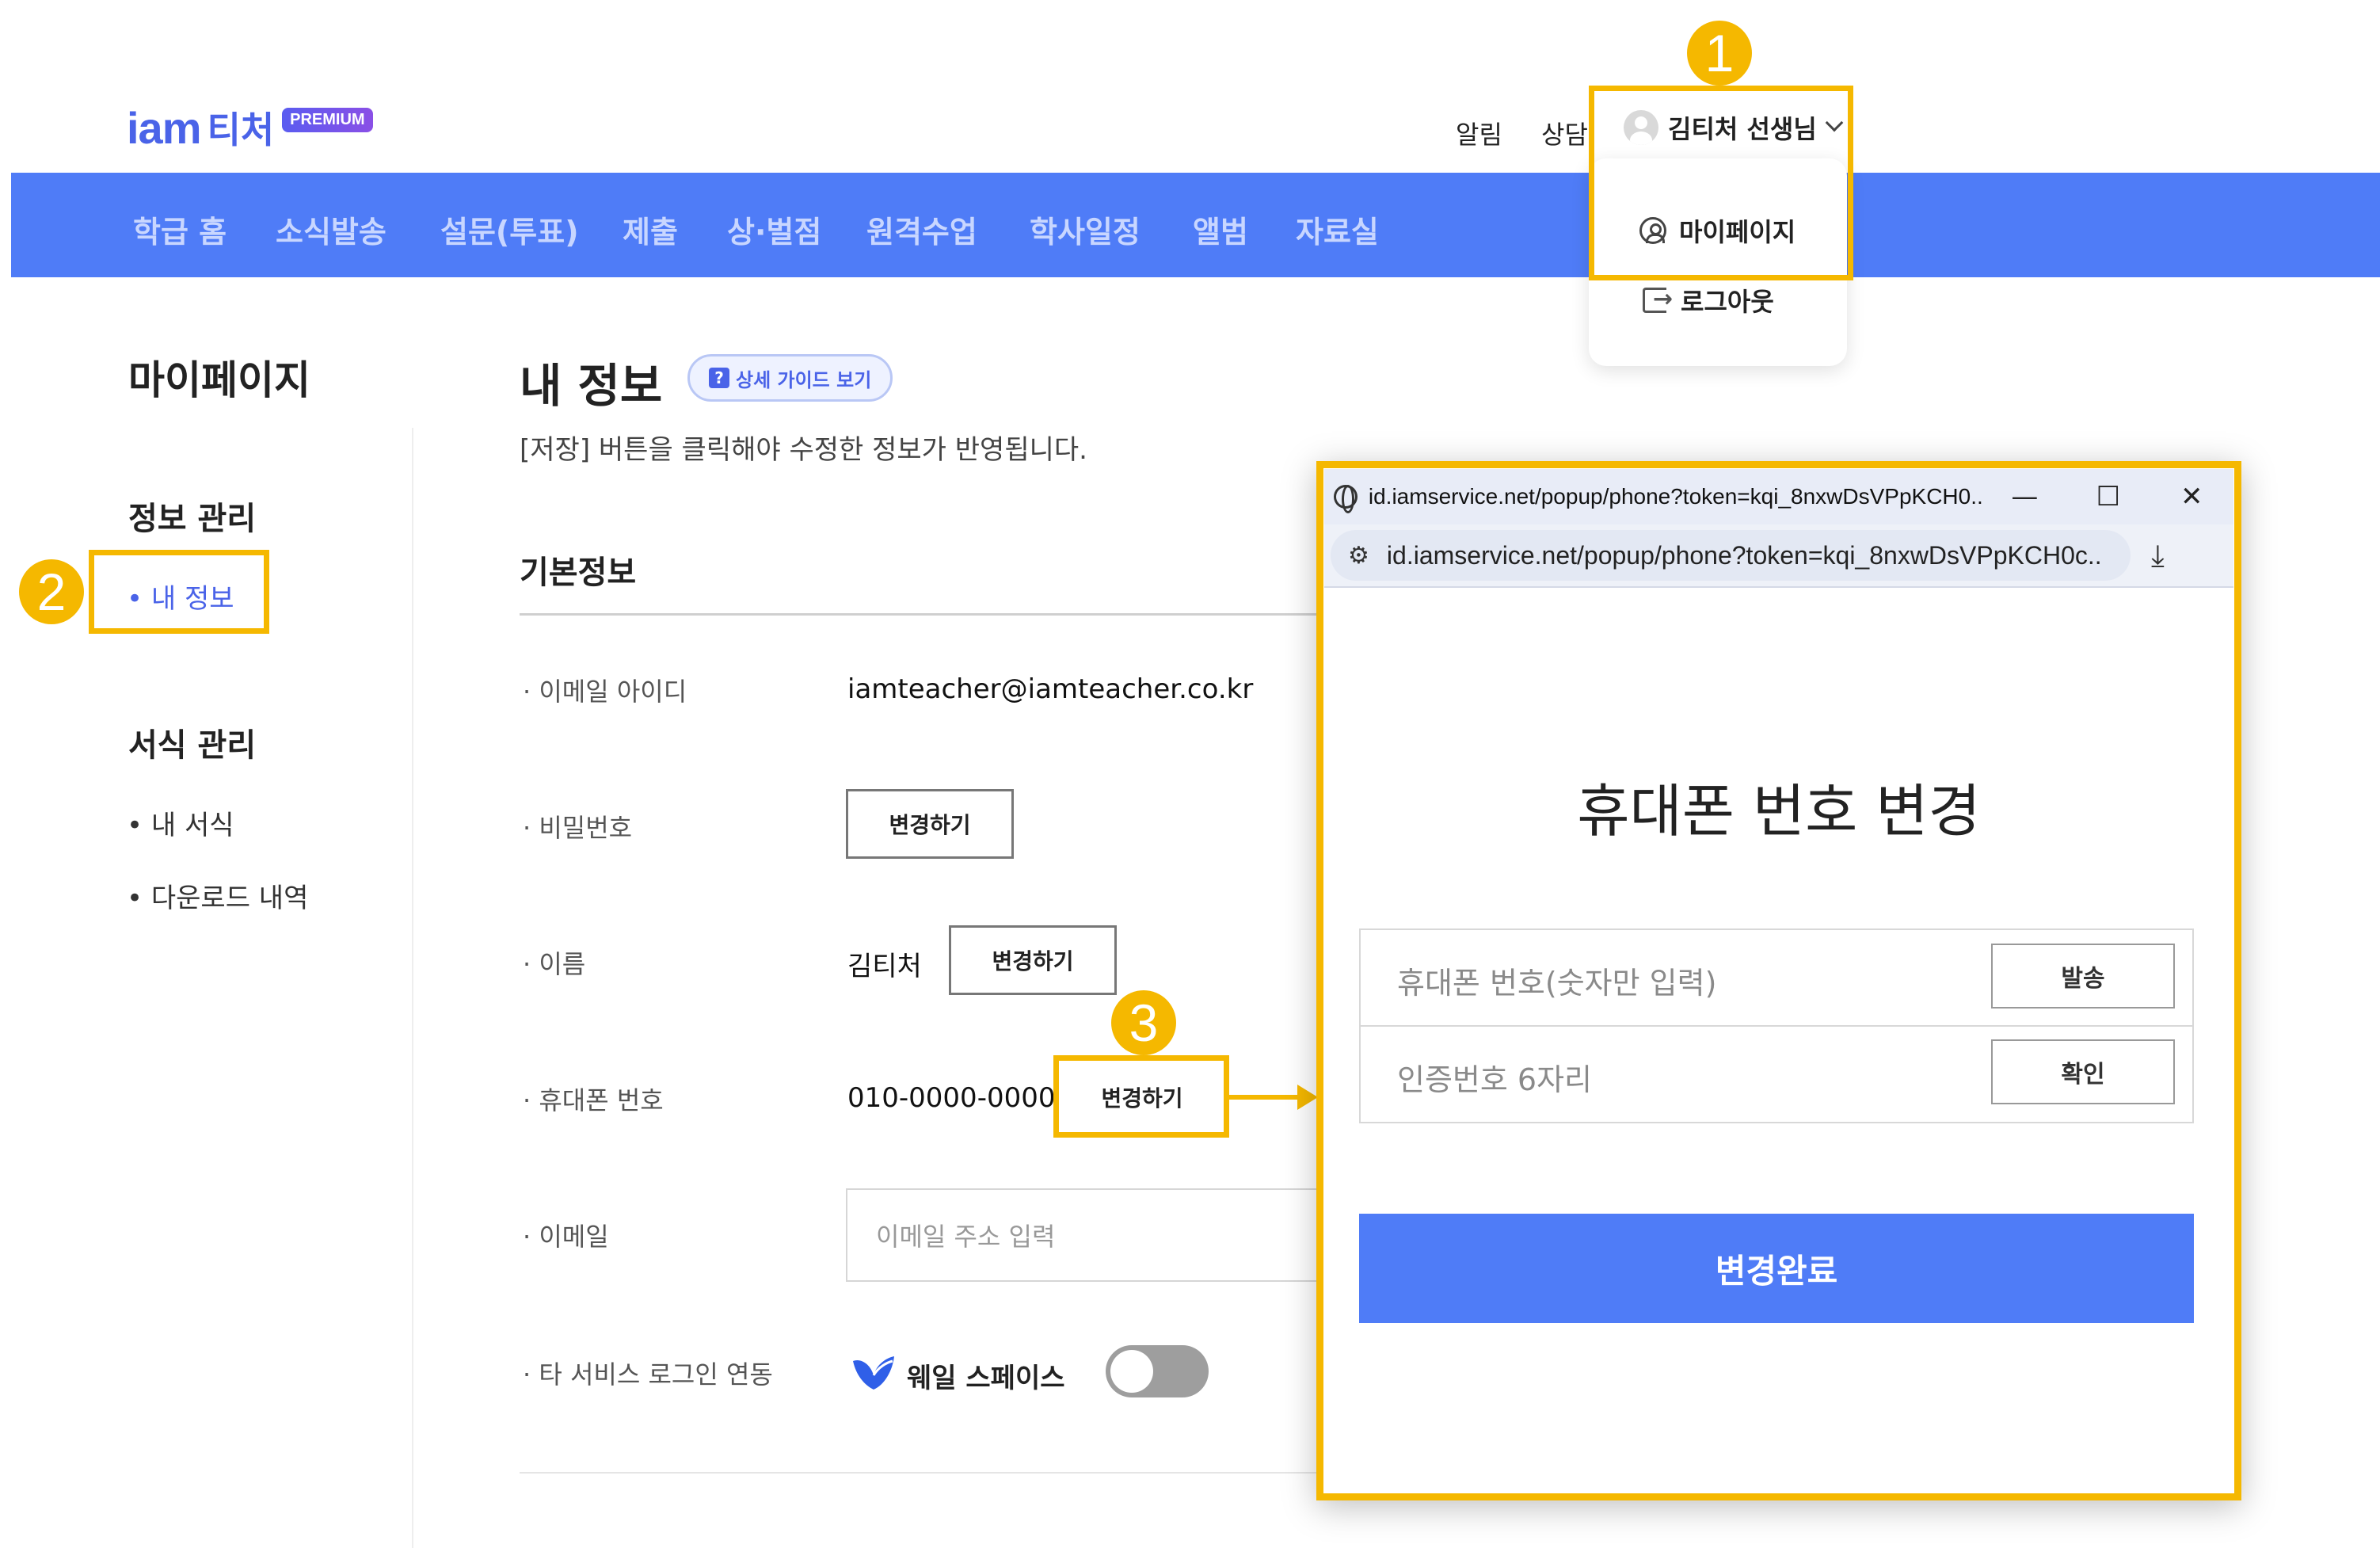  What do you see at coordinates (774, 229) in the screenshot?
I see `nav-merit: 상·벌점` at bounding box center [774, 229].